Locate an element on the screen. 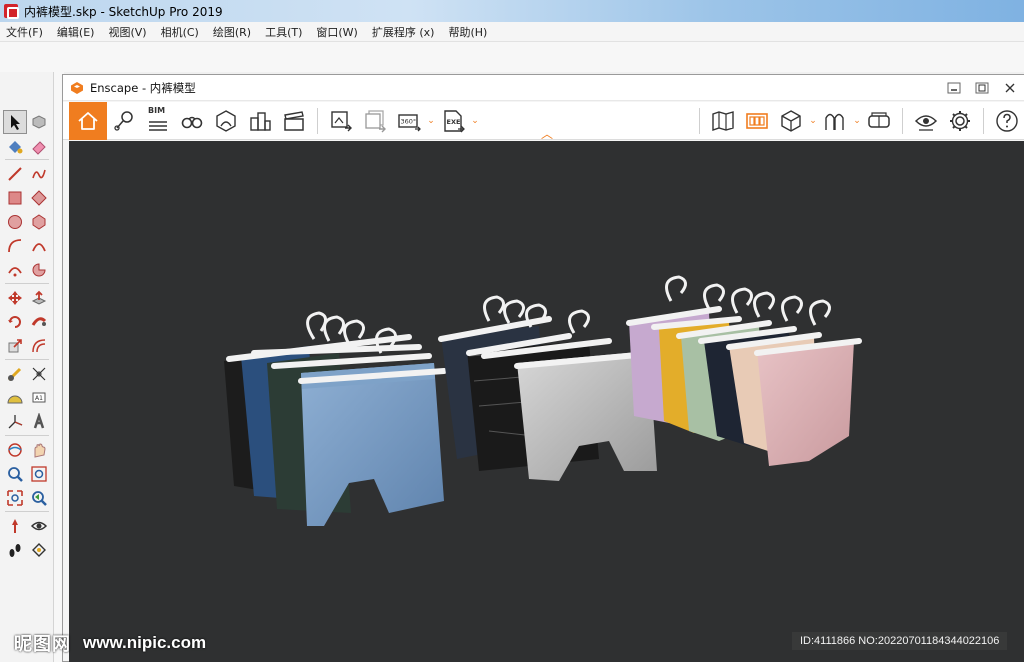 The height and width of the screenshot is (662, 1024). minimize-icon is located at coordinates (954, 88).